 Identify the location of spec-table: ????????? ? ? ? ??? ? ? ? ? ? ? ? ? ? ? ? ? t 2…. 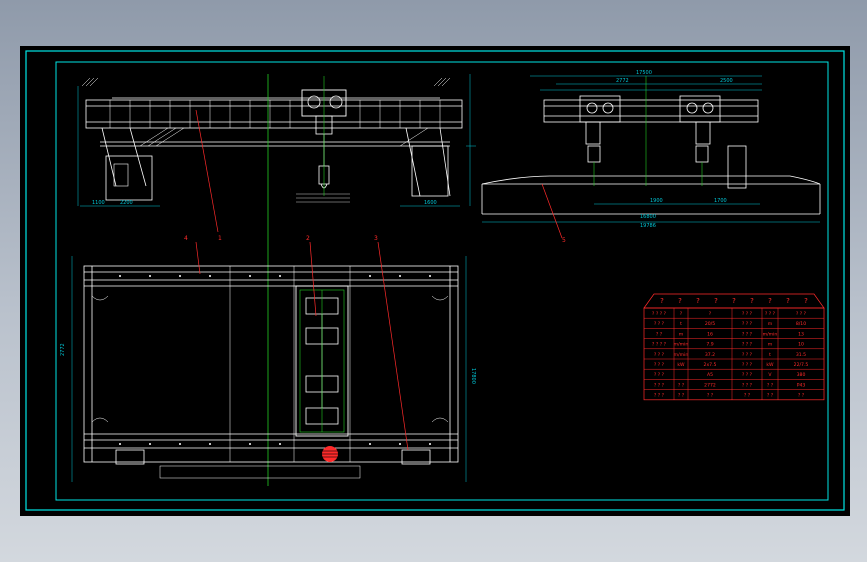
(734, 347).